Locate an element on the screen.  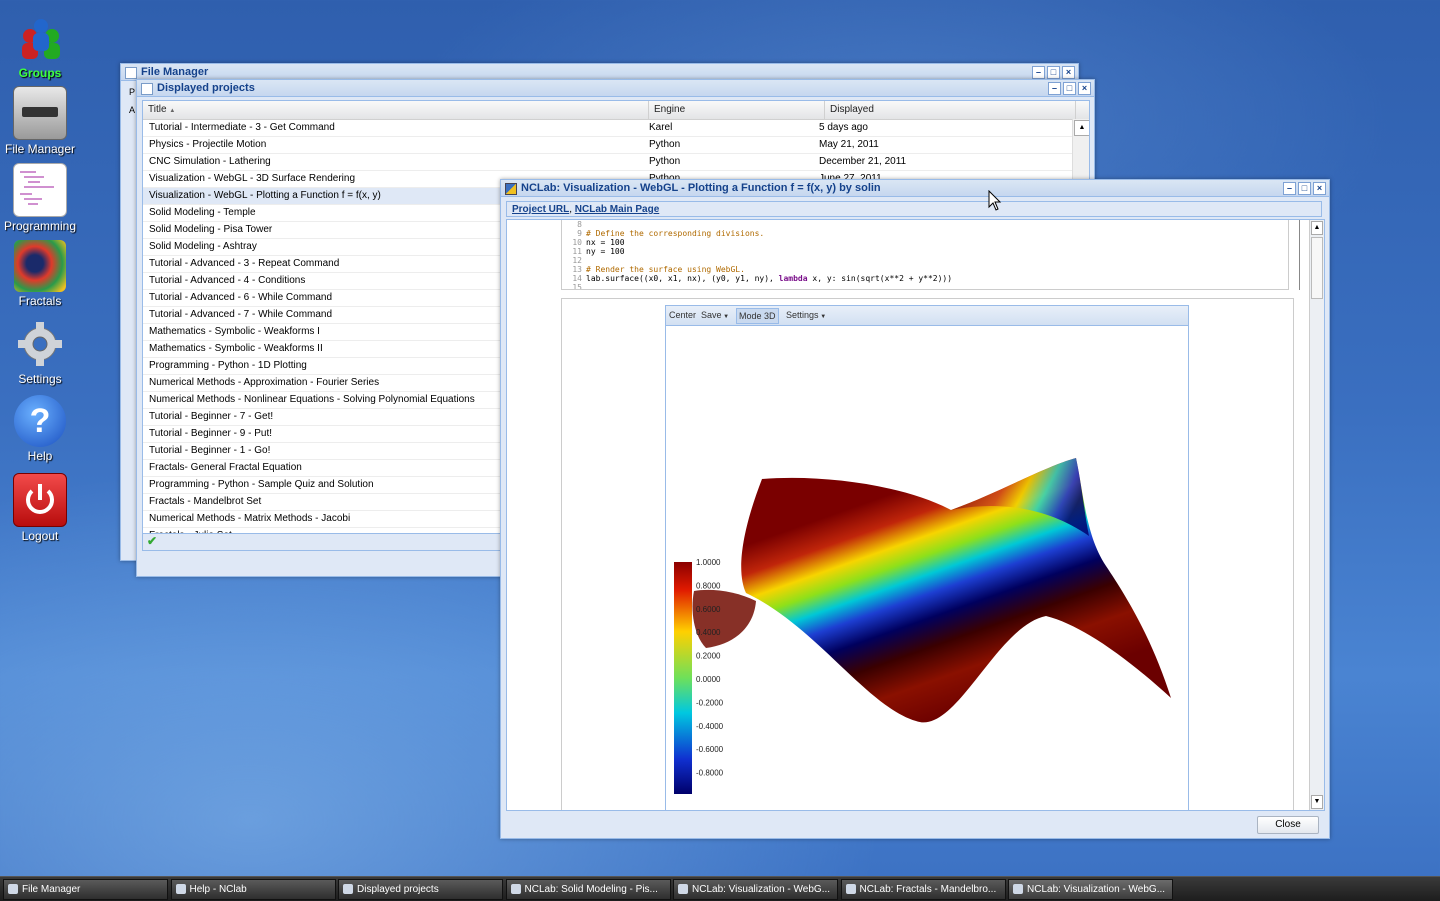
taskbar-button: Help - NClab is located at coordinates (253, 889).